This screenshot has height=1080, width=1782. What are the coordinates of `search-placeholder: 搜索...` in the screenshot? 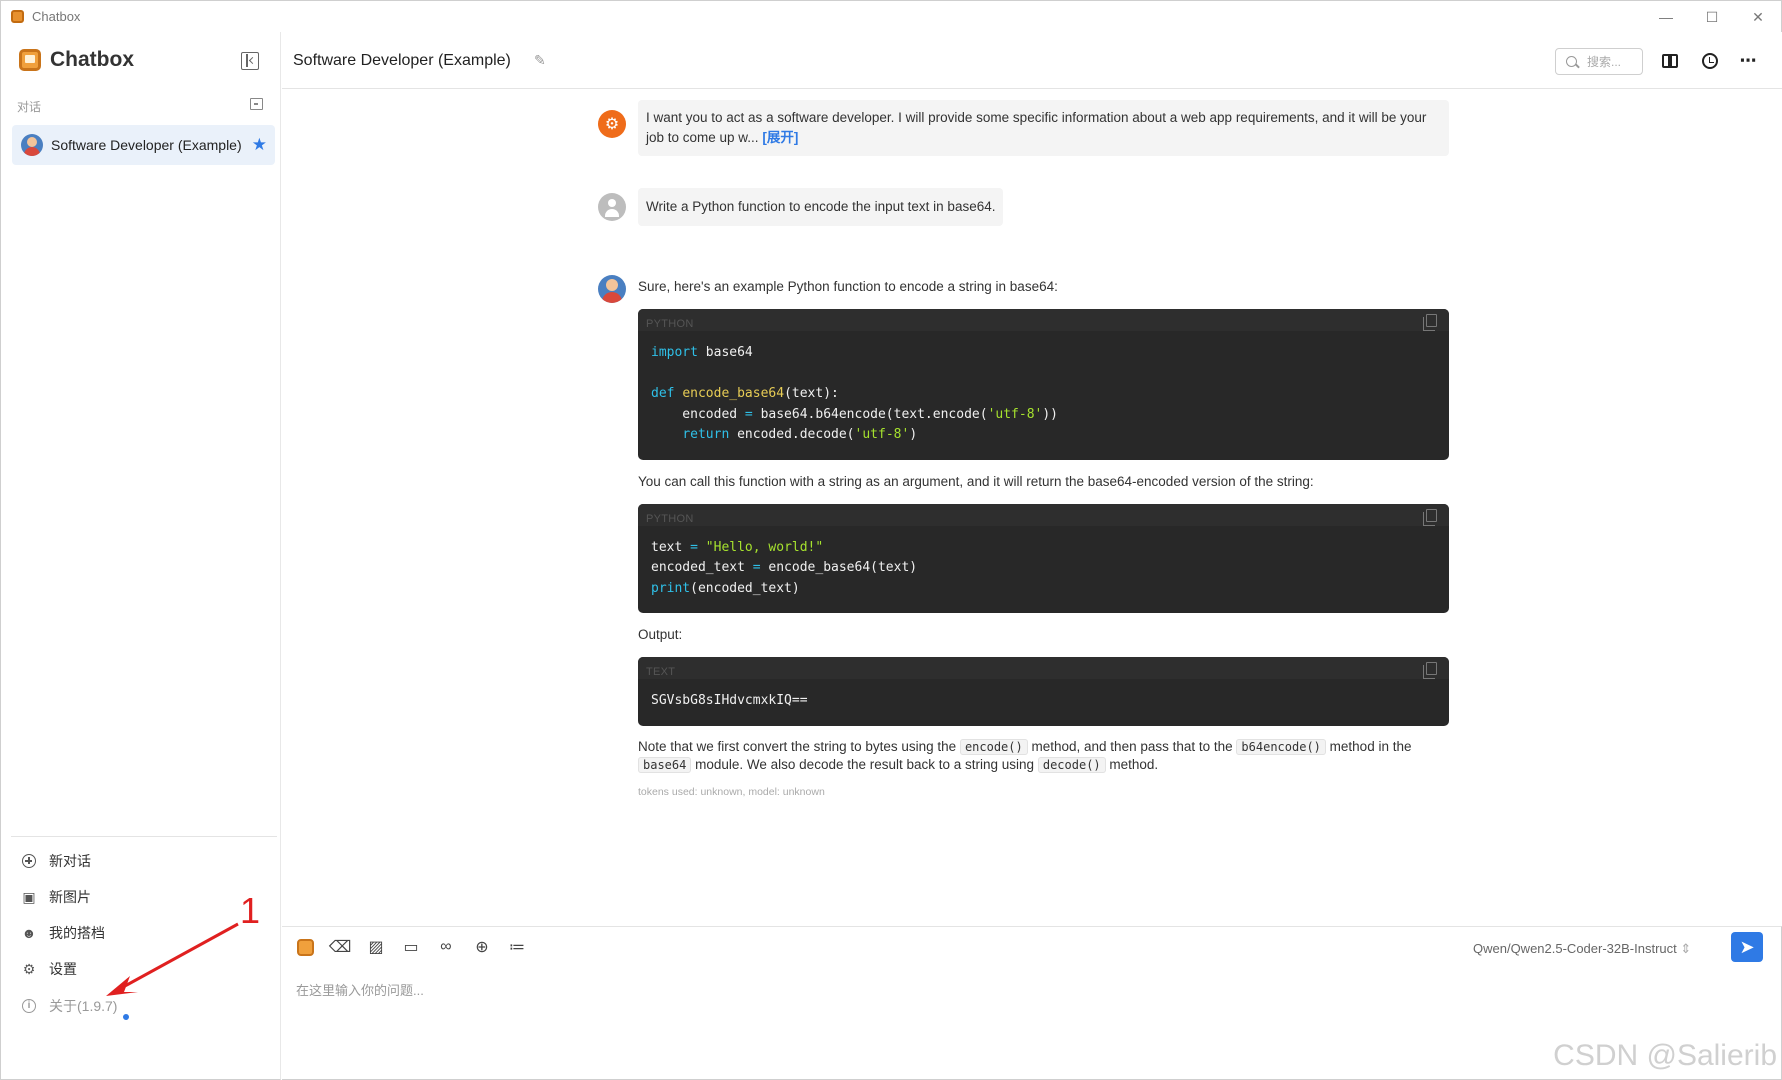 It's located at (1604, 62).